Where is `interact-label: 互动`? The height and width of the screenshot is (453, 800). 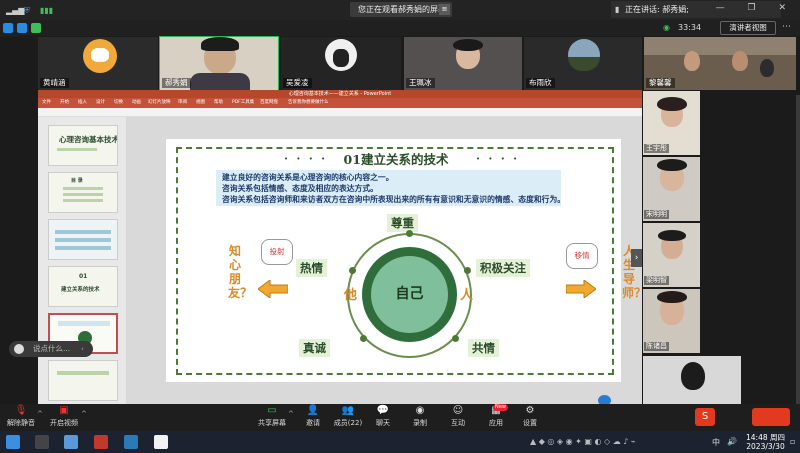 interact-label: 互动 is located at coordinates (458, 423).